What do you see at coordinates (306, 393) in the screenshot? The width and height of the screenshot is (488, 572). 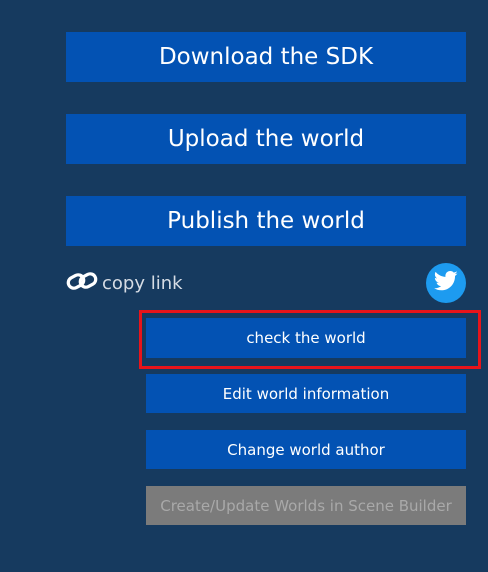 I see `edit-world-information-button: Edit world information` at bounding box center [306, 393].